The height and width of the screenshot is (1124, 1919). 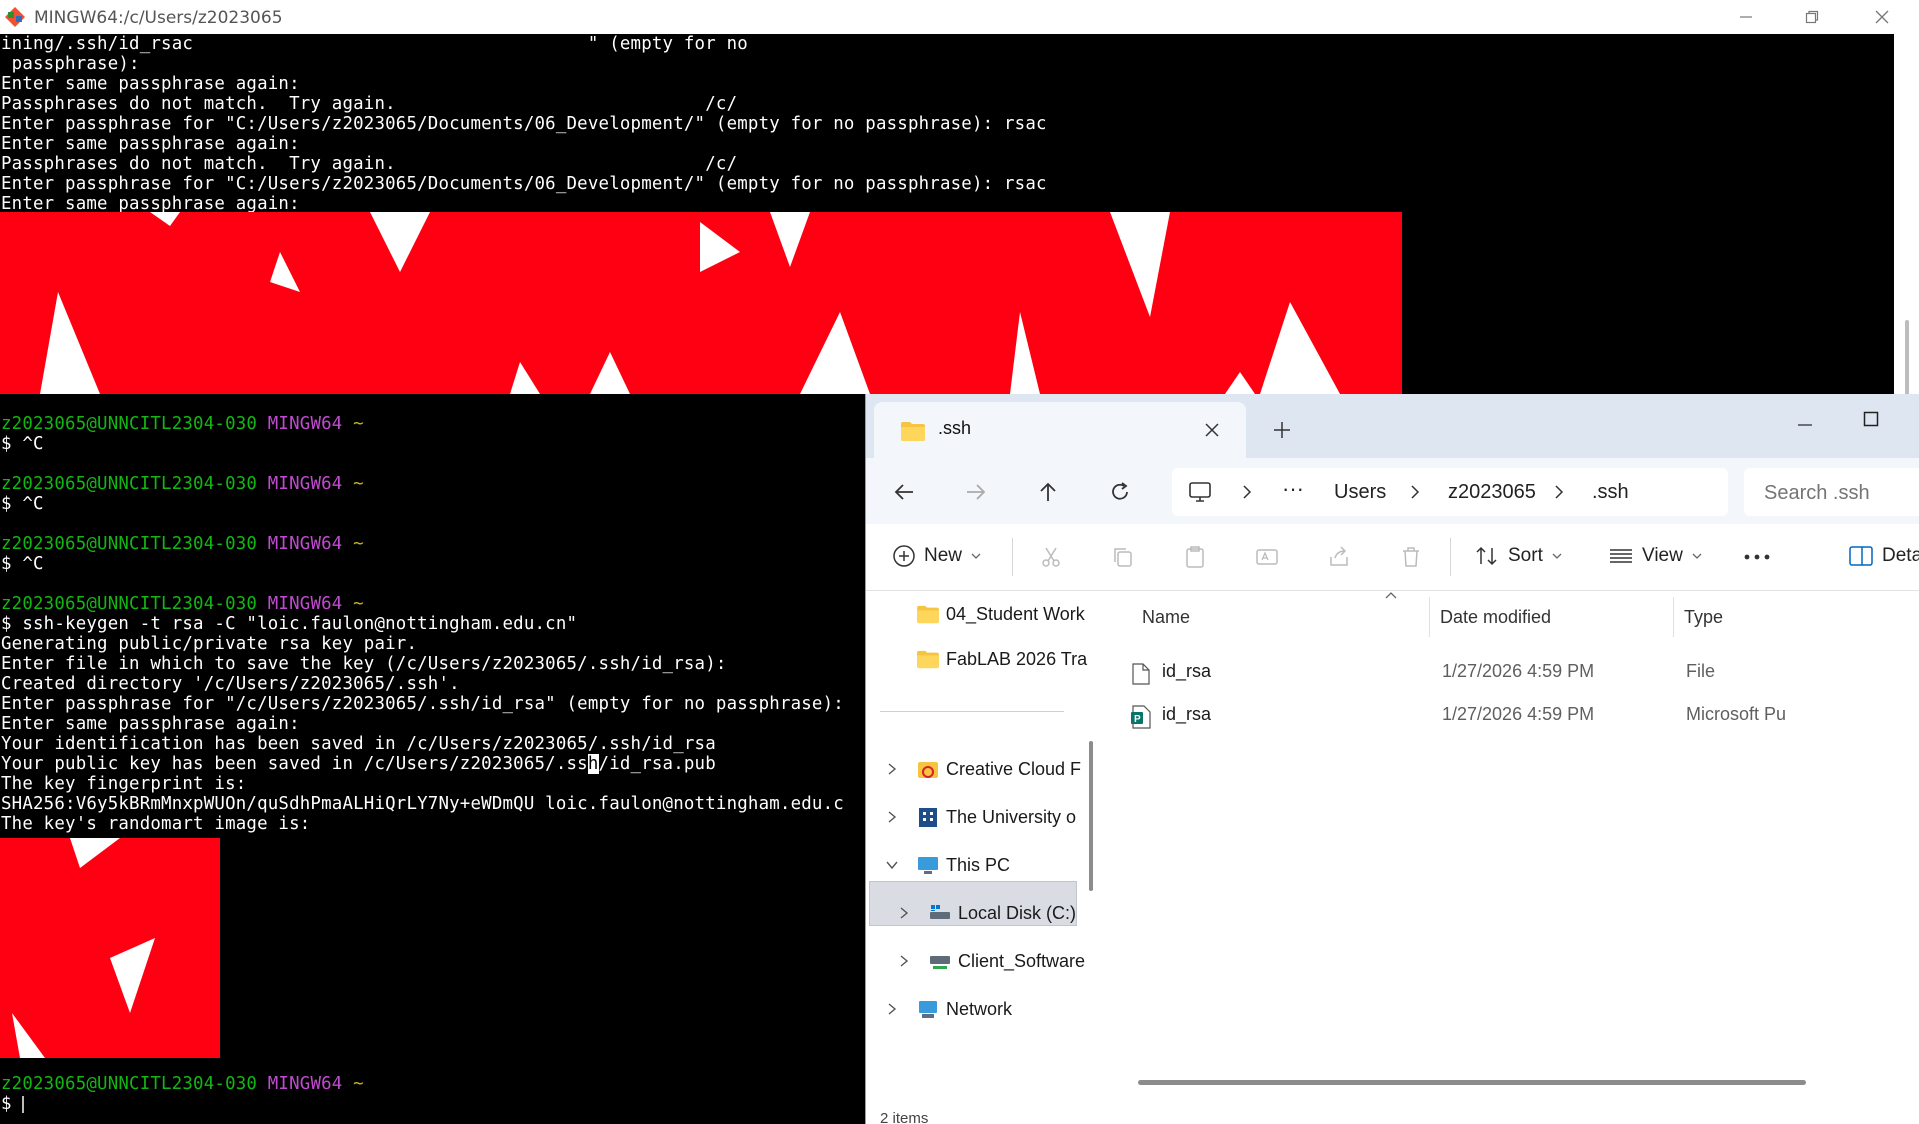 What do you see at coordinates (1472, 1082) in the screenshot?
I see `horizontal-scrollbar` at bounding box center [1472, 1082].